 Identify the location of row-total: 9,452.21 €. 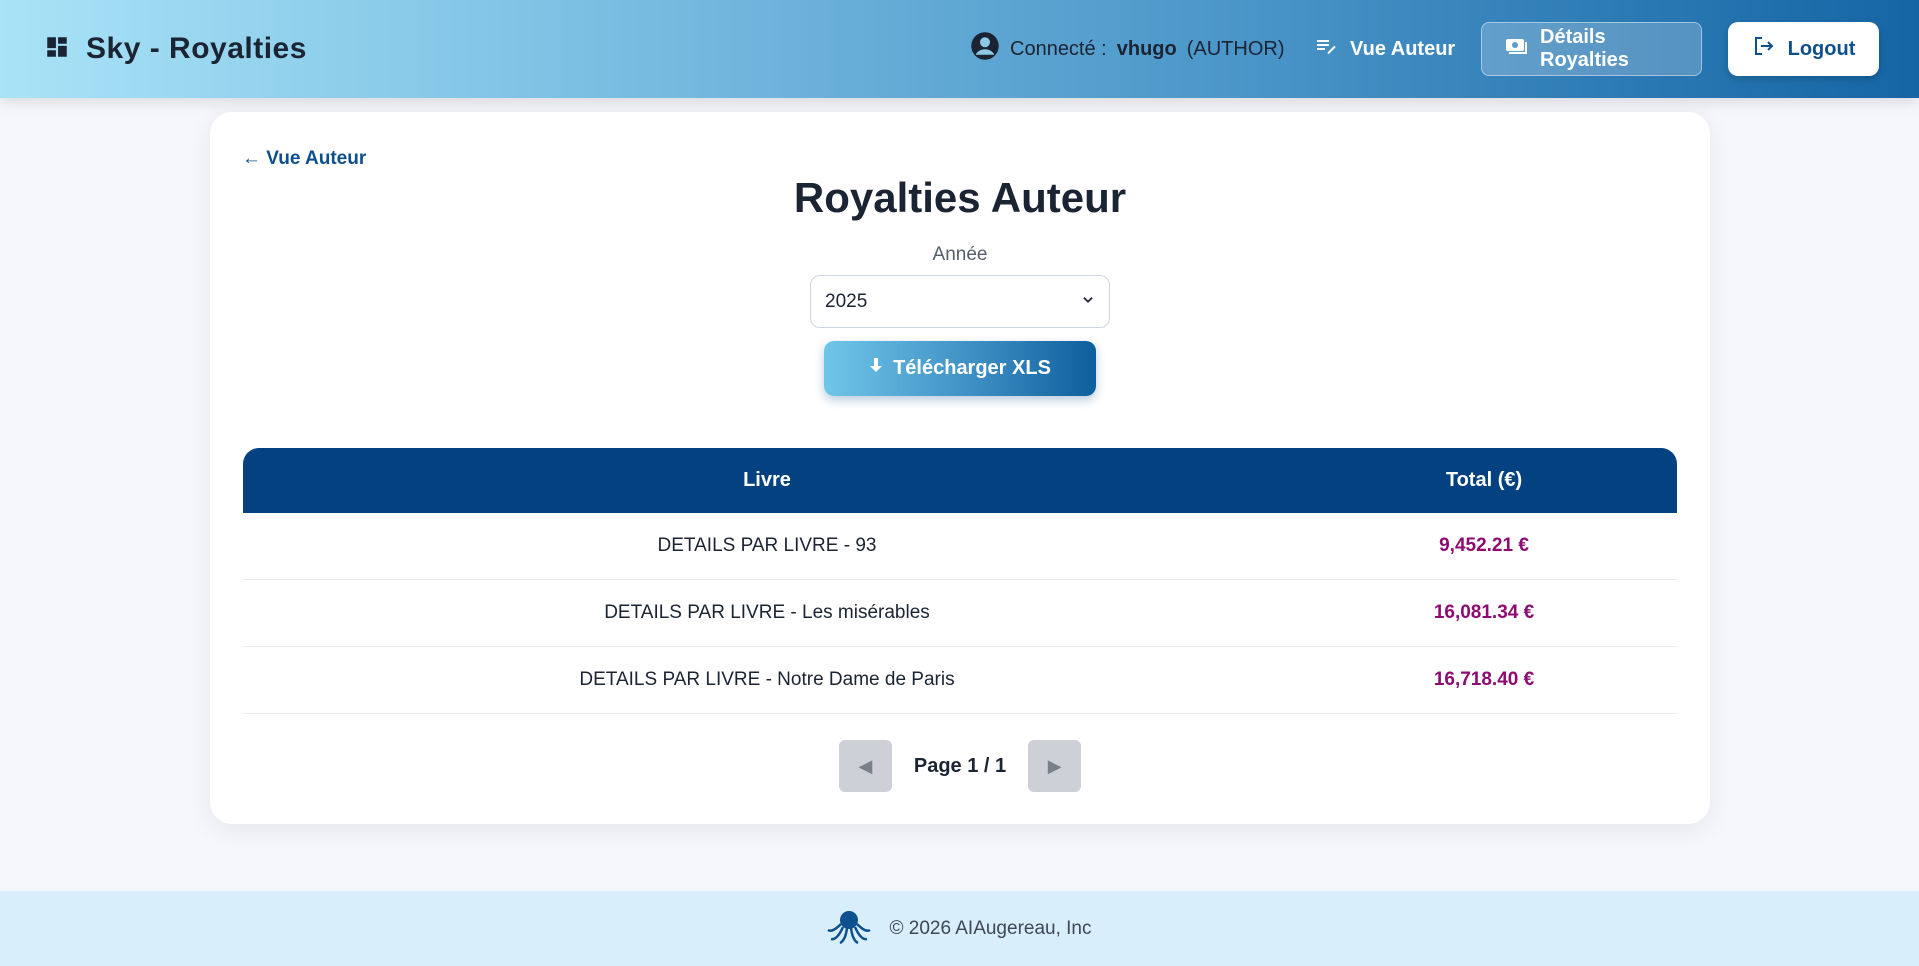
(1484, 545).